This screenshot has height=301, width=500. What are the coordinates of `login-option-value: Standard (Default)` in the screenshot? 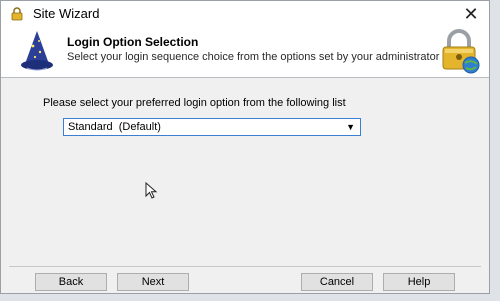 It's located at (114, 127).